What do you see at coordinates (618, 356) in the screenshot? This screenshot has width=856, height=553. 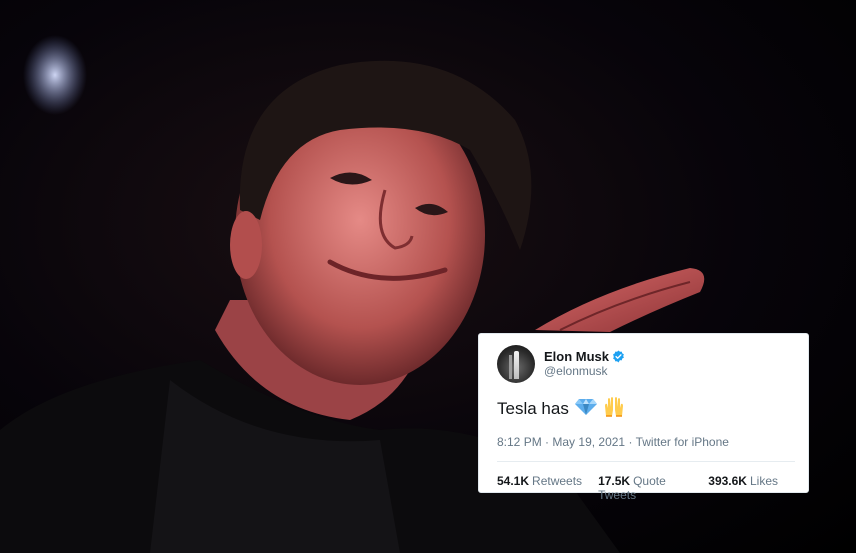 I see `verified-badge-icon` at bounding box center [618, 356].